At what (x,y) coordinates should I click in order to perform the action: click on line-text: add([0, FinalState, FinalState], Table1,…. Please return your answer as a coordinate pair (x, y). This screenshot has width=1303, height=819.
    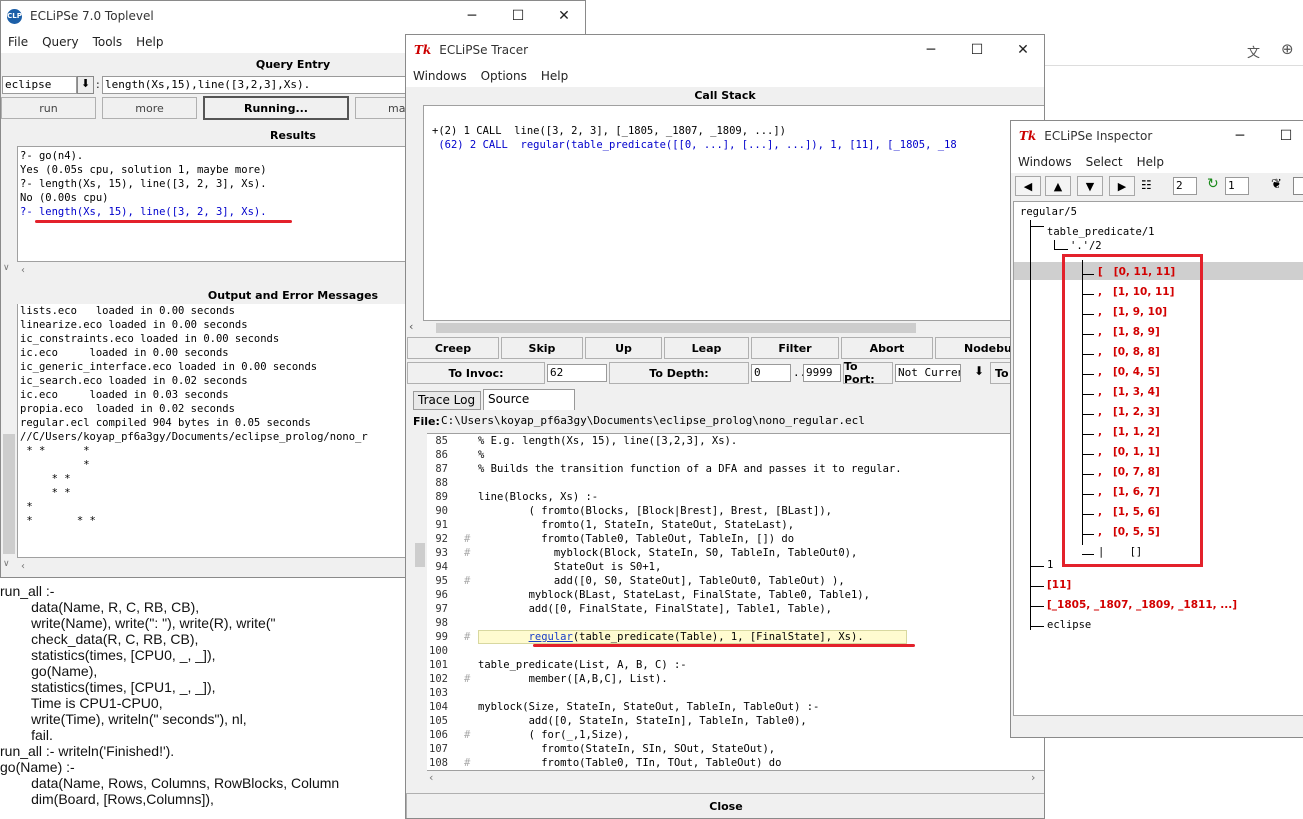
    Looking at the image, I should click on (655, 609).